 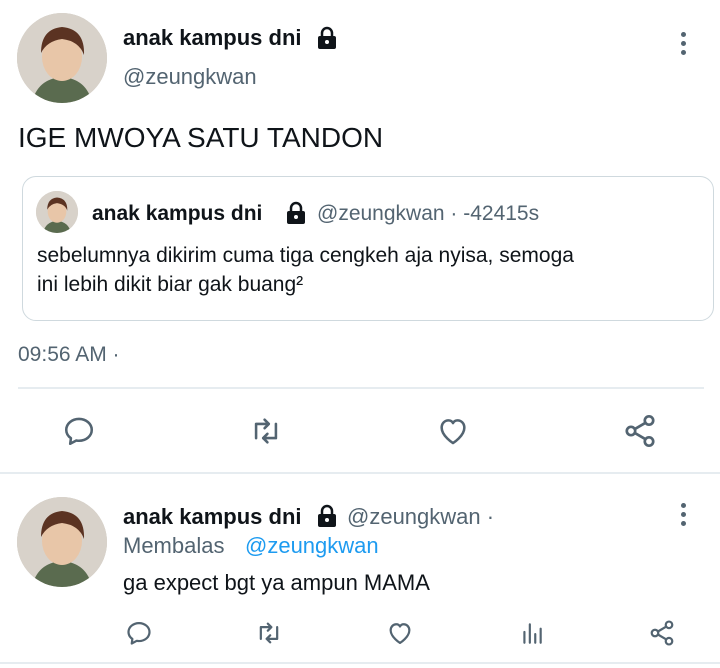 I want to click on reply-button, so click(x=79, y=431).